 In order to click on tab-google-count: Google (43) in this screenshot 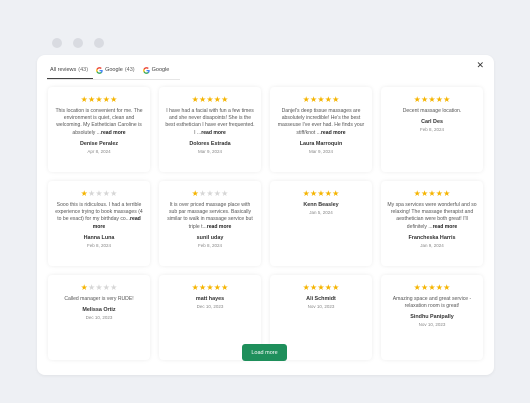, I will do `click(116, 71)`.